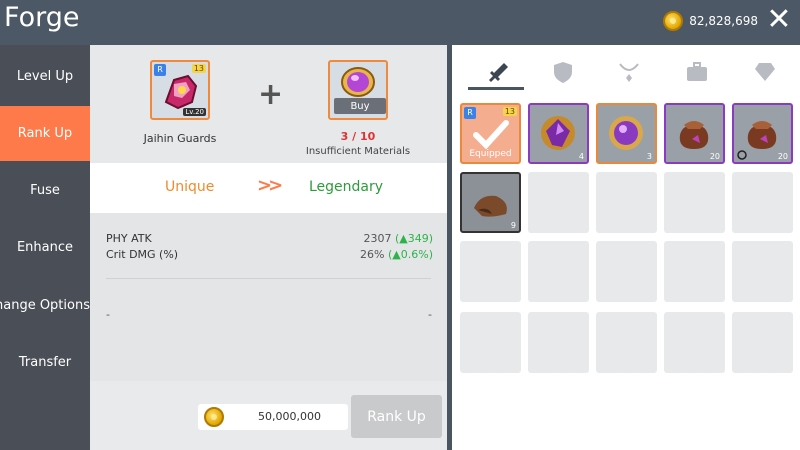 This screenshot has height=450, width=800. I want to click on inventory-item: 9, so click(490, 202).